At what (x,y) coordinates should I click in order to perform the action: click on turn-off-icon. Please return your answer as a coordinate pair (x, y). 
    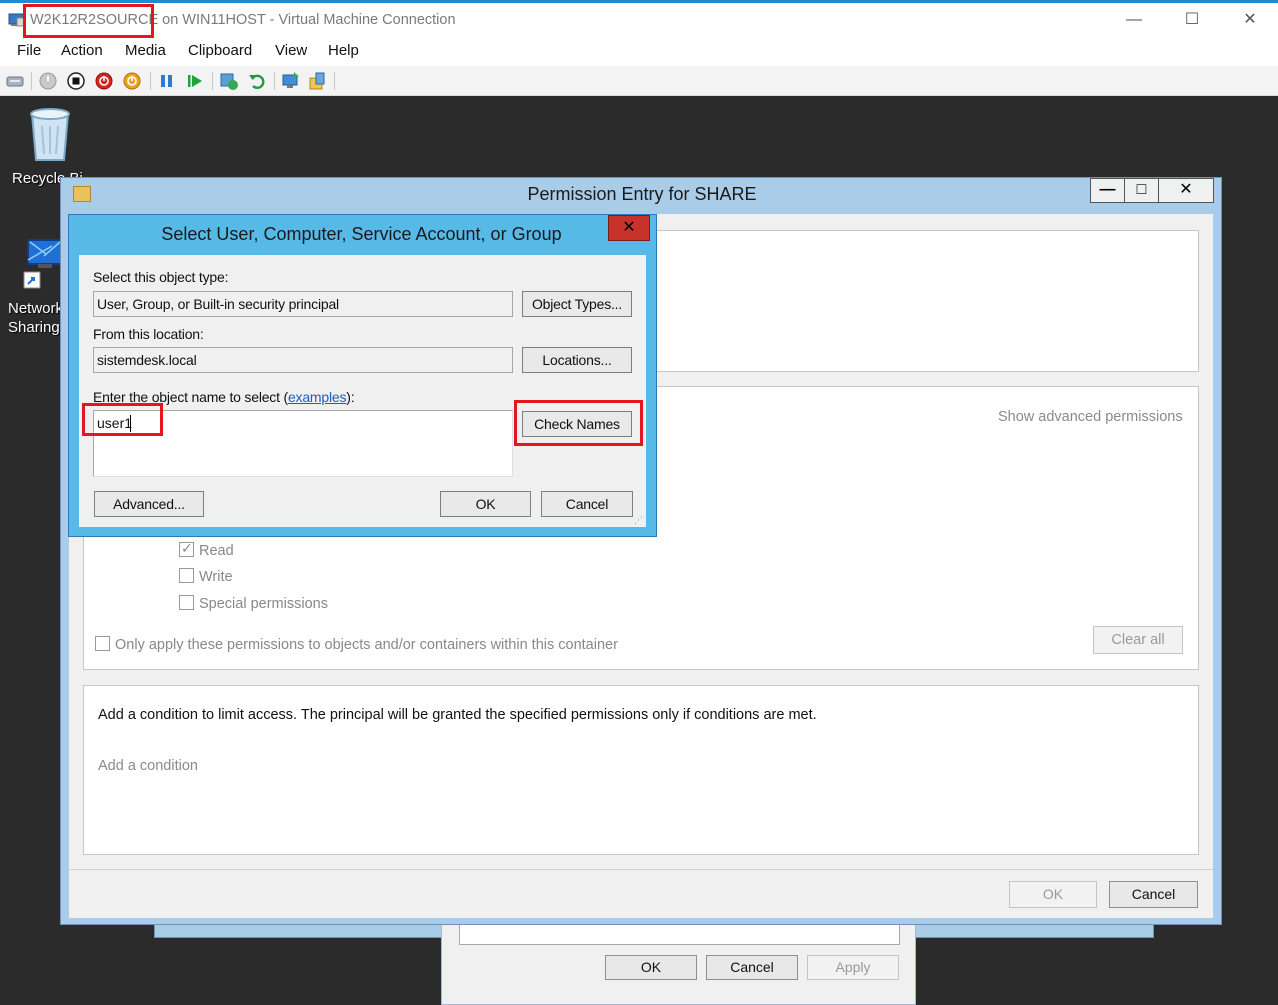
    Looking at the image, I should click on (76, 81).